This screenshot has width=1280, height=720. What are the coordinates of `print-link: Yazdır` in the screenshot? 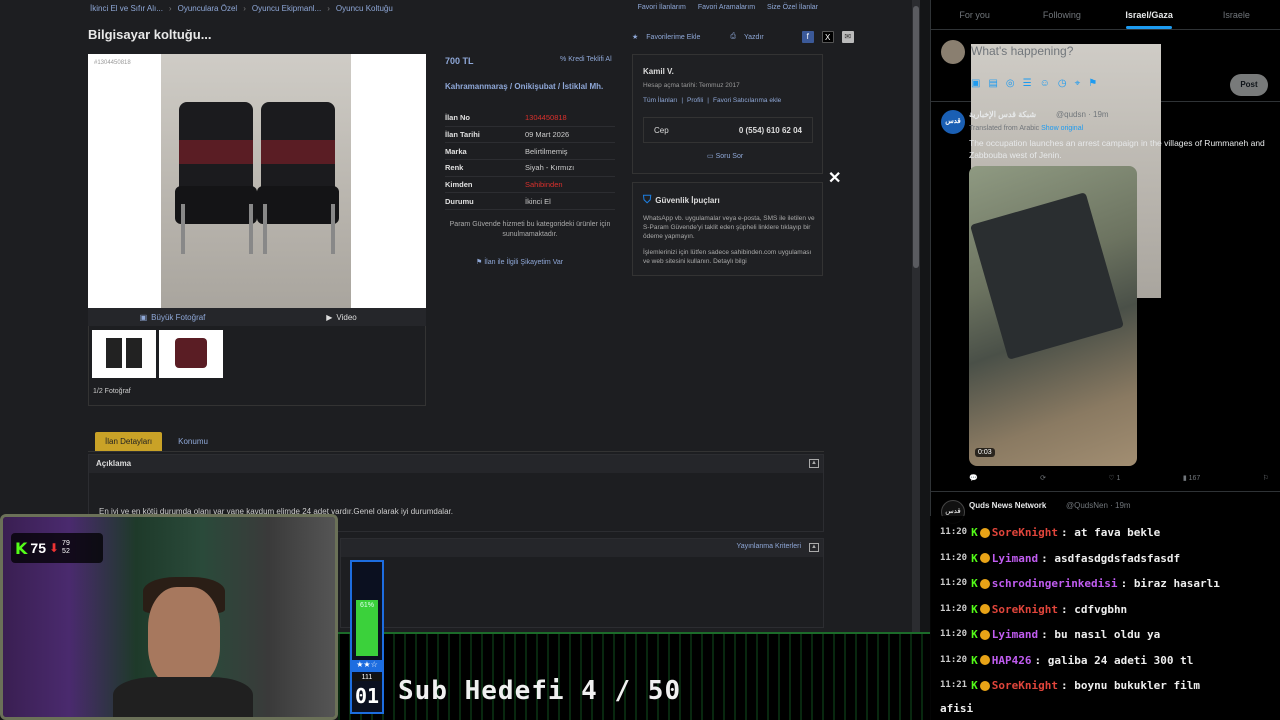 It's located at (754, 37).